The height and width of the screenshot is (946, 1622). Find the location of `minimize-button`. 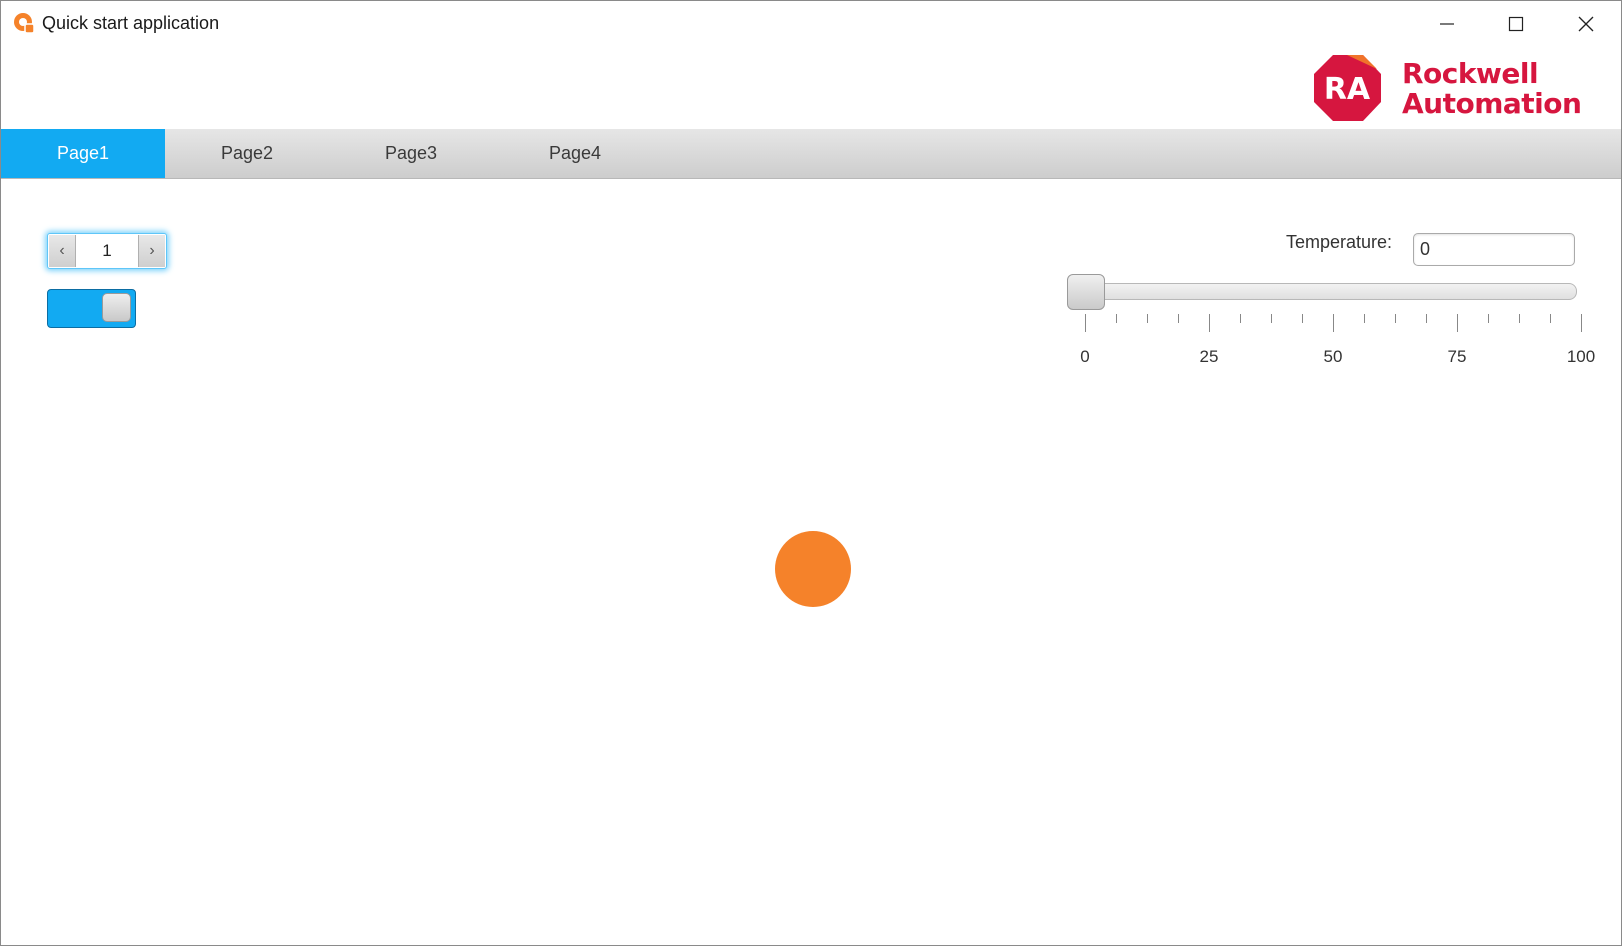

minimize-button is located at coordinates (1447, 24).